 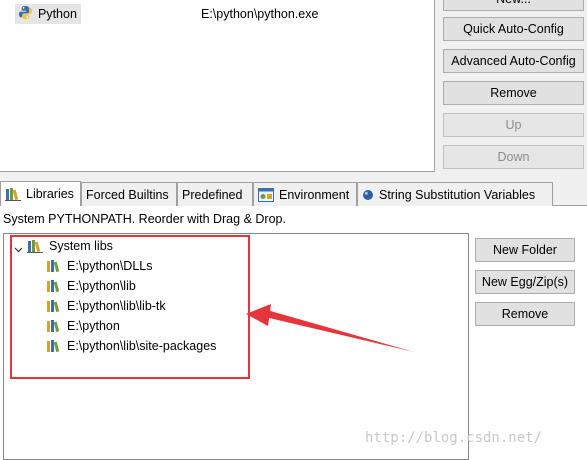 I want to click on variable-icon, so click(x=368, y=195).